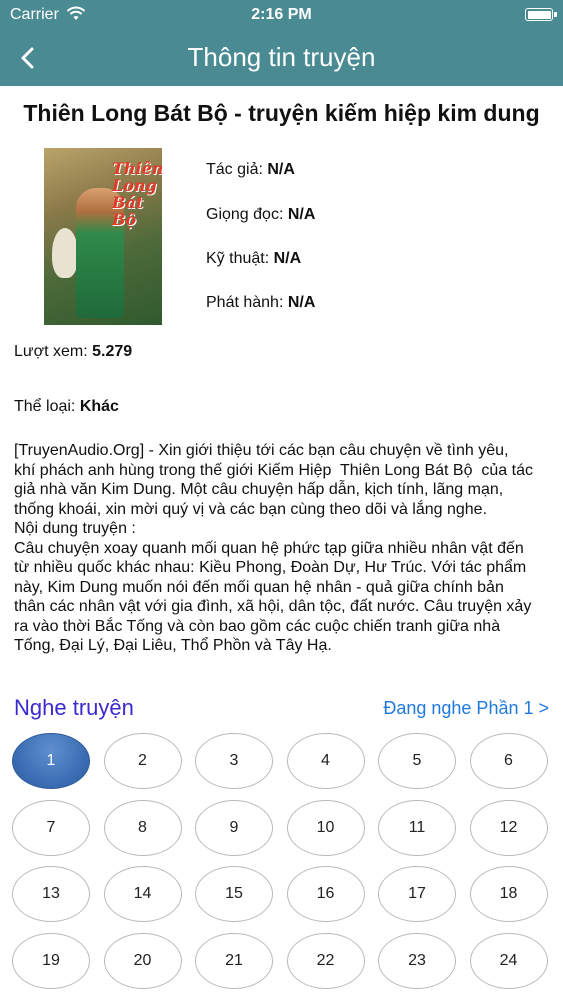  I want to click on author-label: Tác giả:, so click(234, 169).